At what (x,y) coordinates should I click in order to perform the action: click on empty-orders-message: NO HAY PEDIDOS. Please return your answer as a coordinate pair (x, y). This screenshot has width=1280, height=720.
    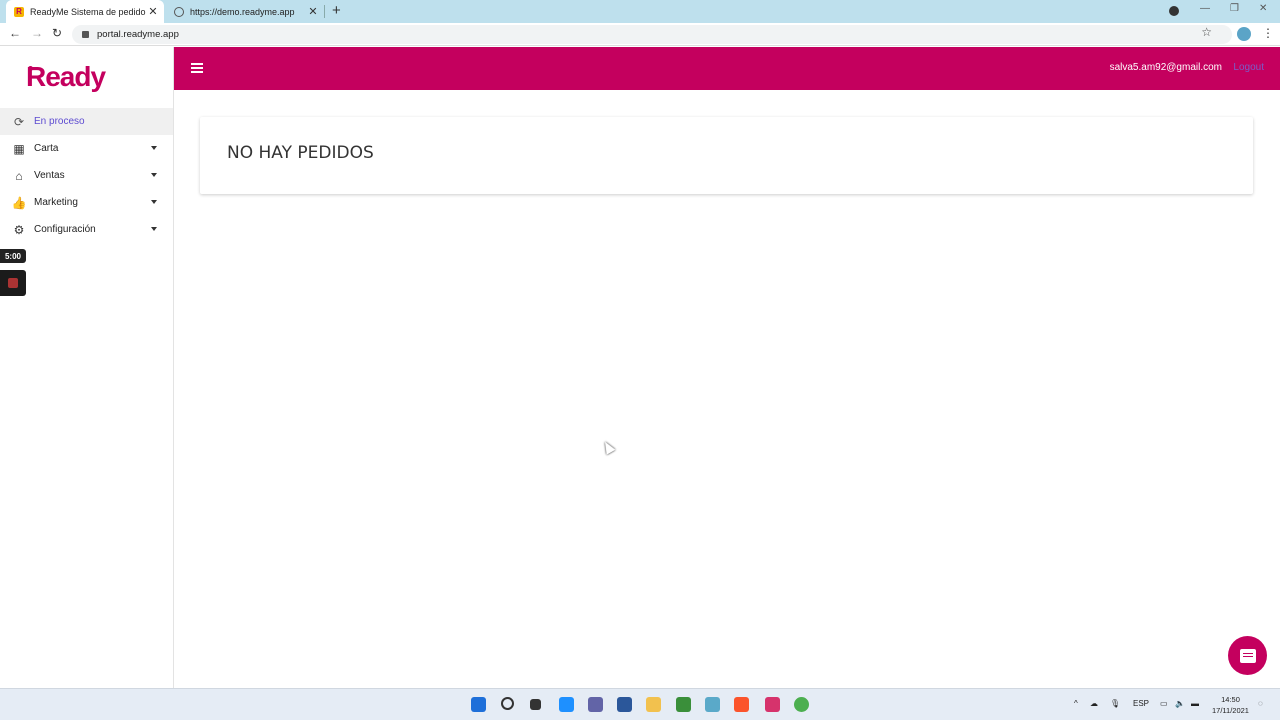
    Looking at the image, I should click on (300, 153).